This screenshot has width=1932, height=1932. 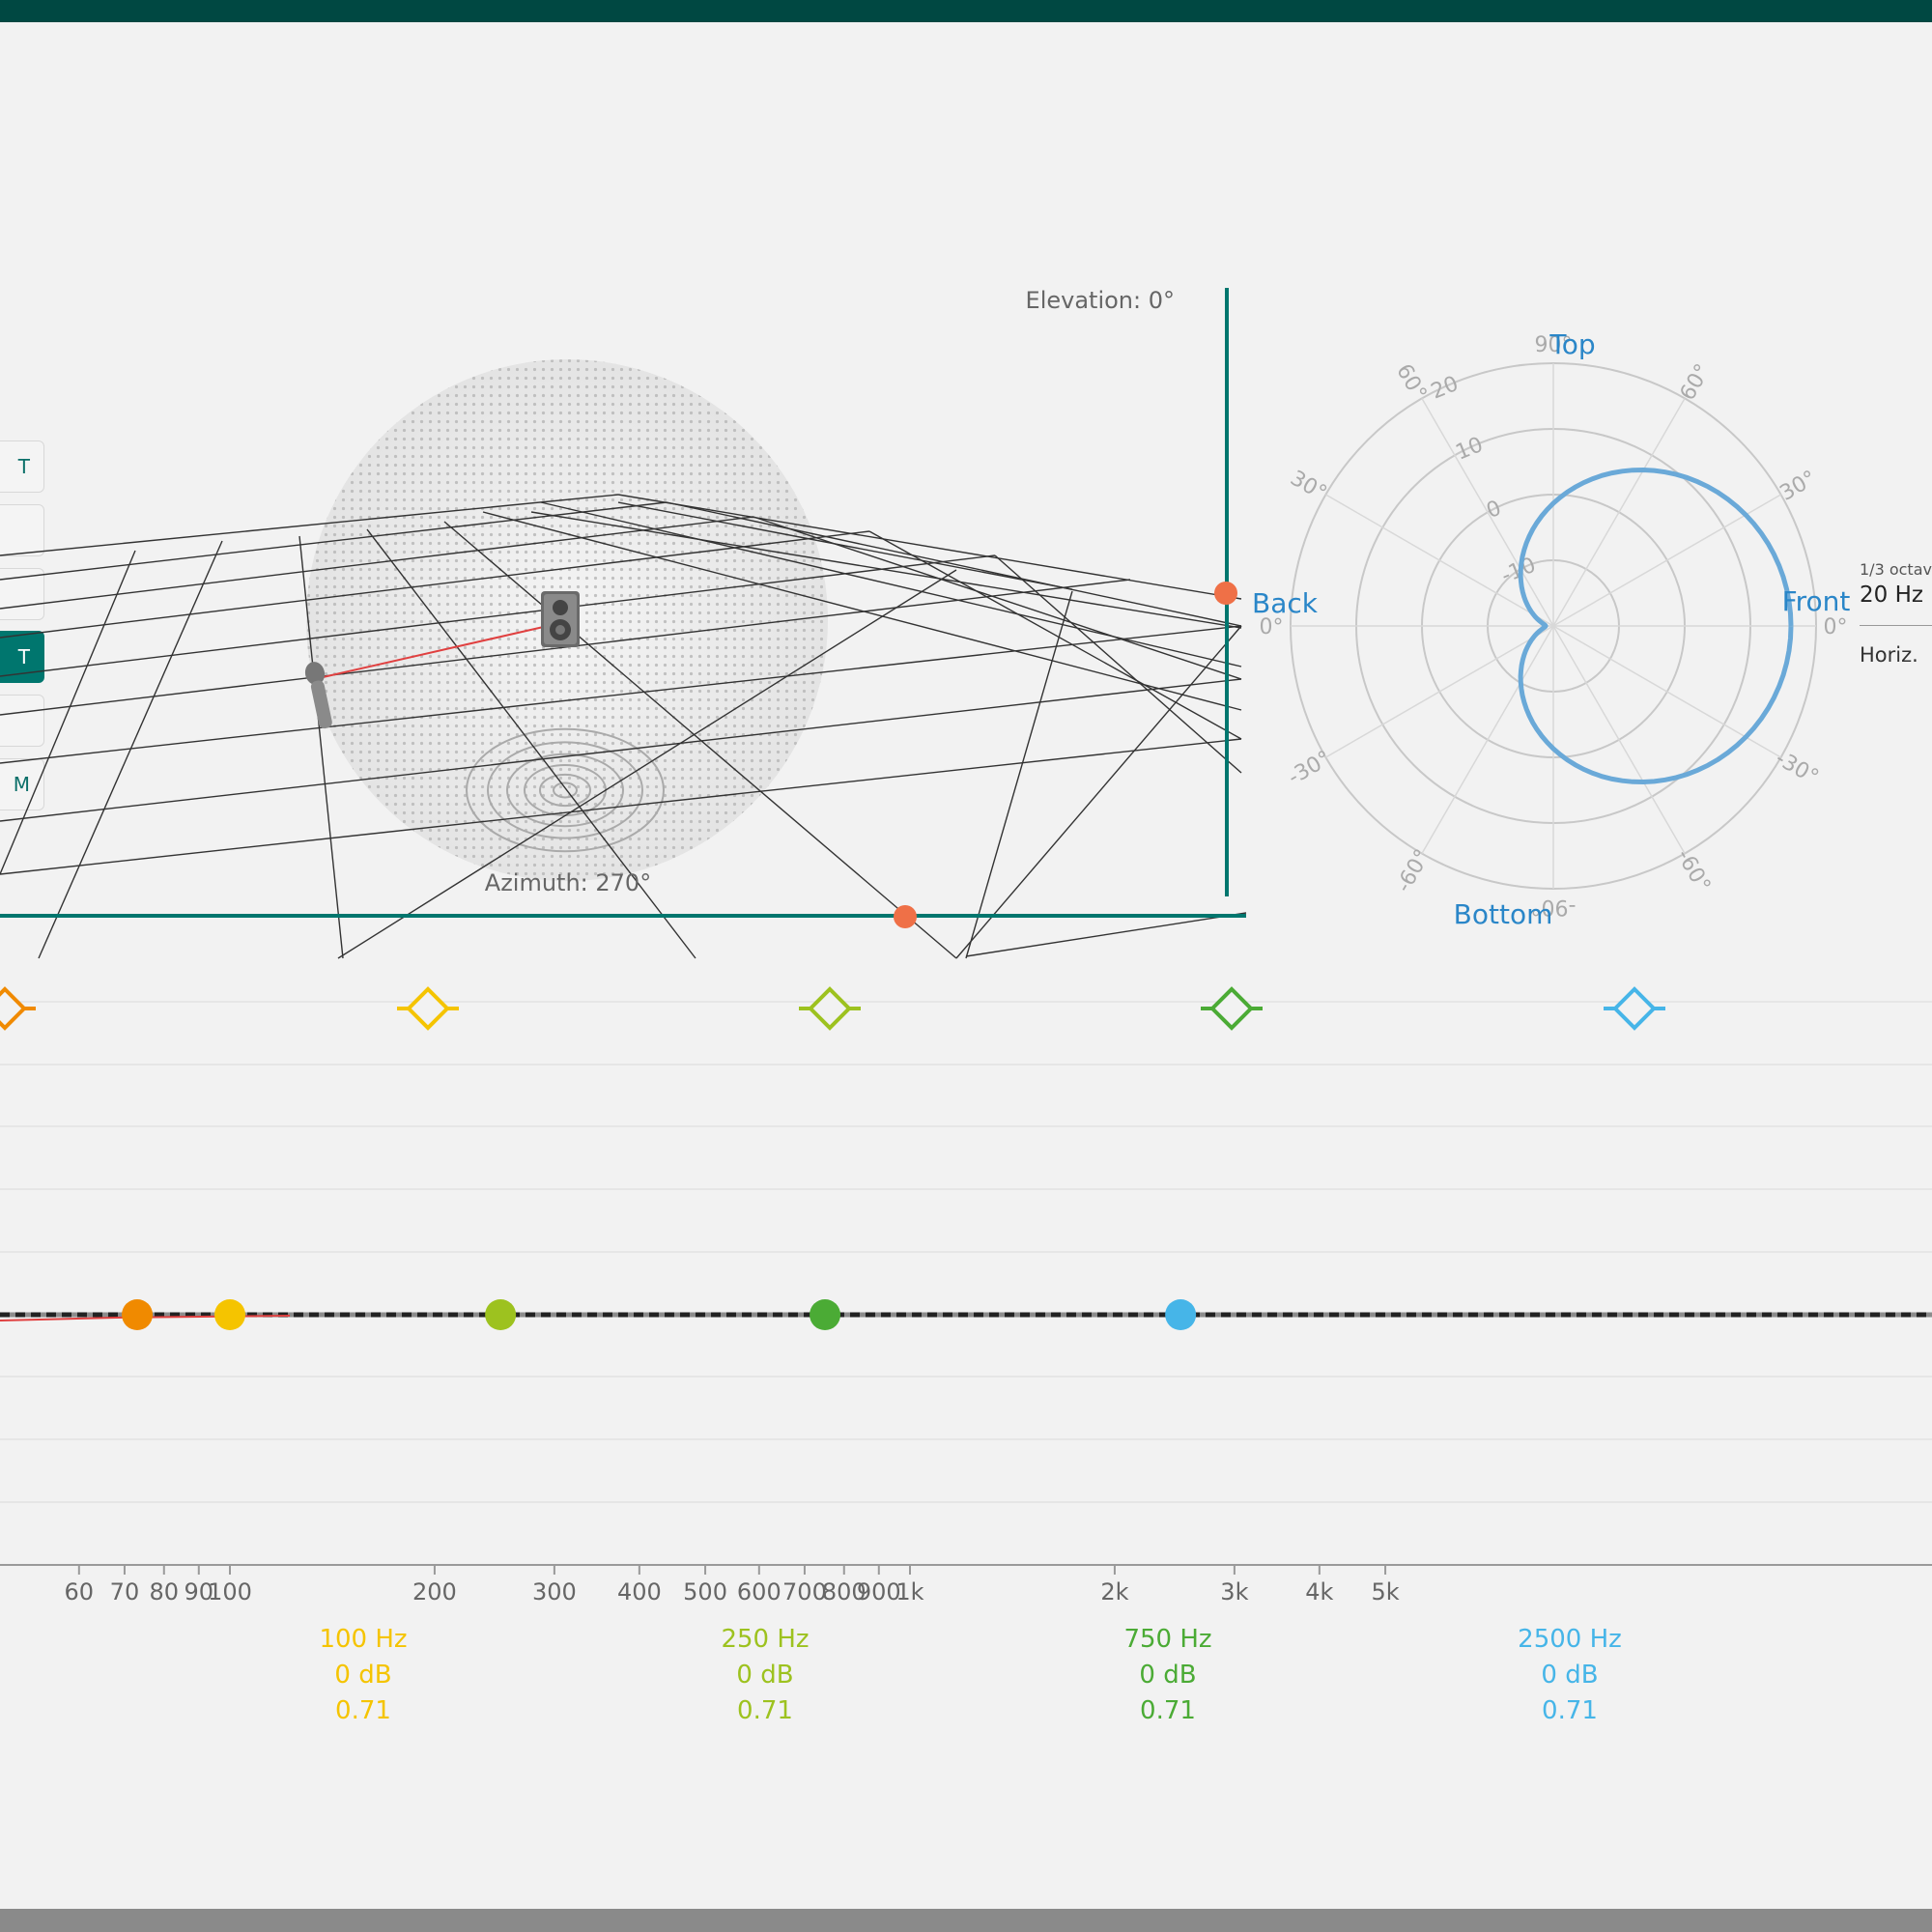 What do you see at coordinates (554, 1591) in the screenshot?
I see `x-tick-label: 300` at bounding box center [554, 1591].